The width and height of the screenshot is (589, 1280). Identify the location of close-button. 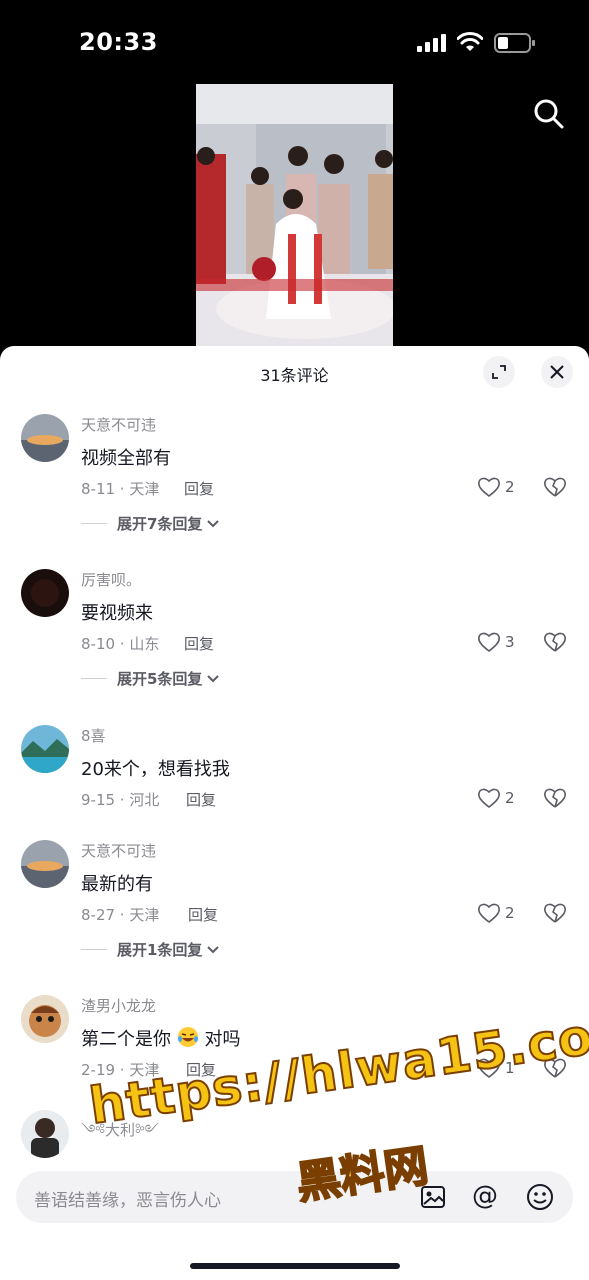
(557, 372).